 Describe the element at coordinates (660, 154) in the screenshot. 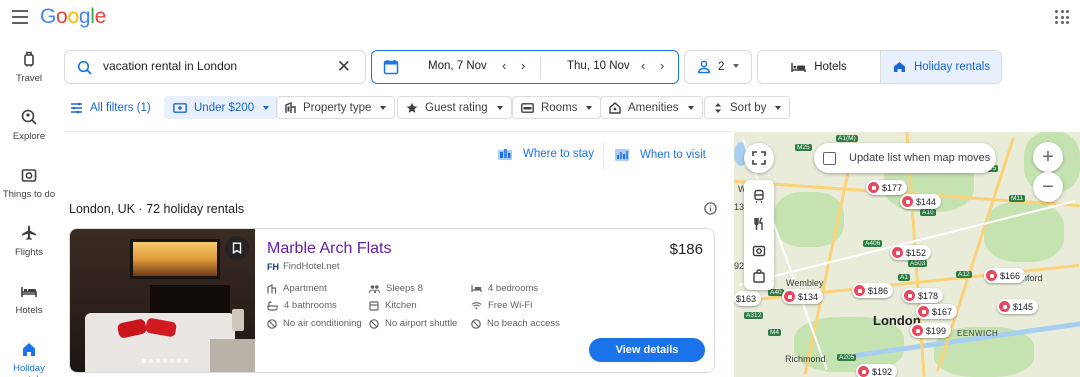

I see `when-to-visit-link: When to visit` at that location.